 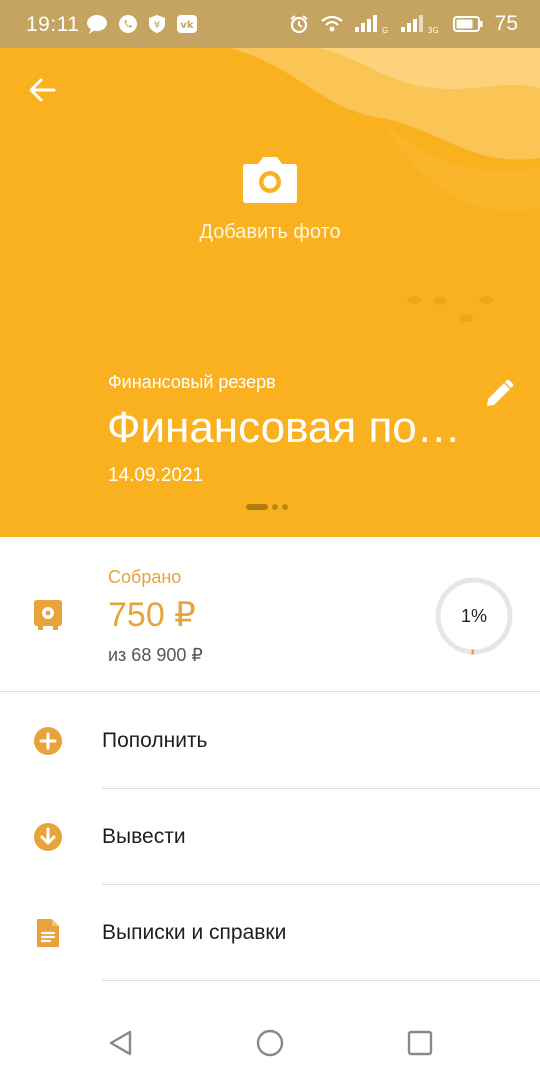 I want to click on vk-icon: vk, so click(x=187, y=24).